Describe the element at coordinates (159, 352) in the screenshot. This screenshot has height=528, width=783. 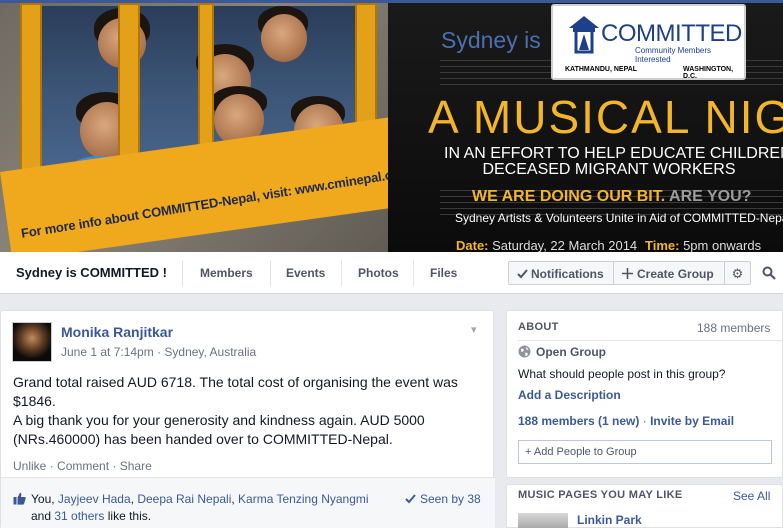
I see `post-meta: June 1 at 7:14pm · Sydney, Australia` at that location.